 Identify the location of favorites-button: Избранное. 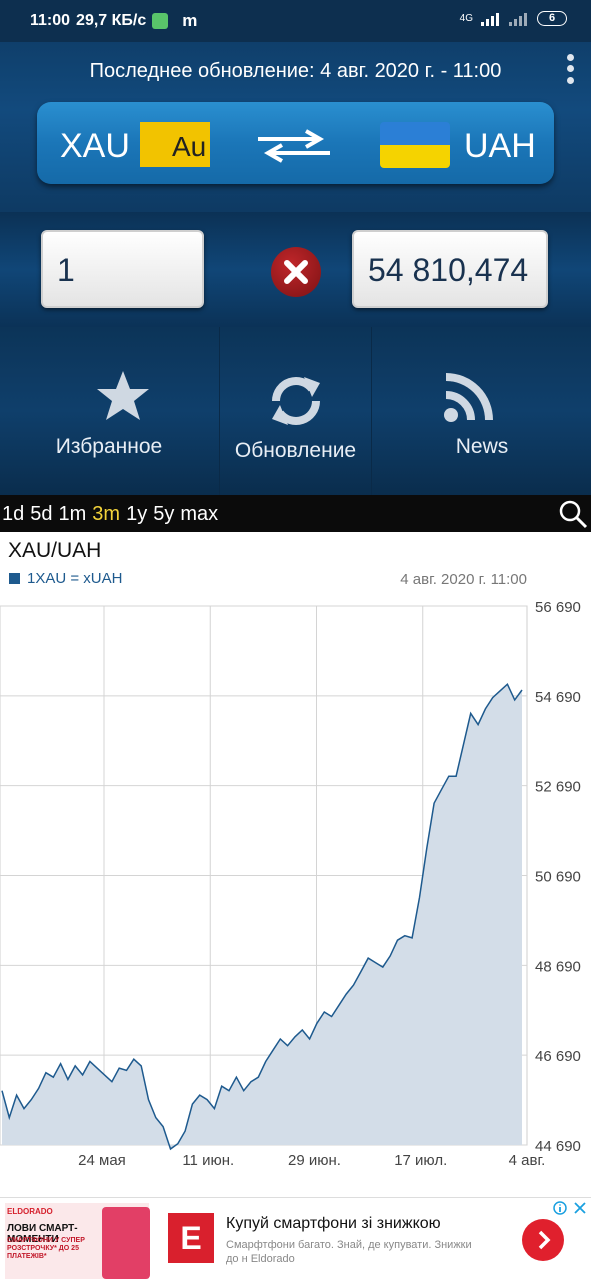
(109, 411).